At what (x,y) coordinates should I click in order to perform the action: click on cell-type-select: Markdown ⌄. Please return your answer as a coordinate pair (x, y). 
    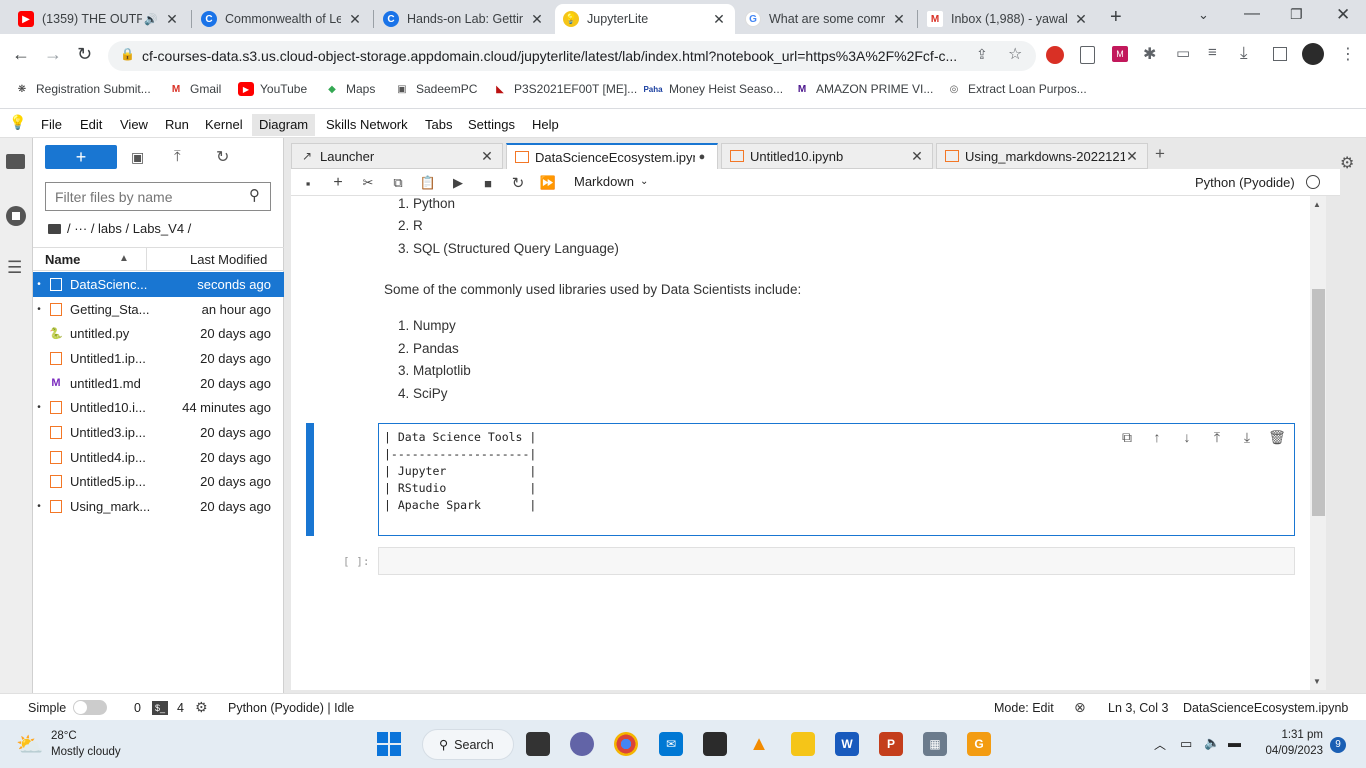
    Looking at the image, I should click on (611, 181).